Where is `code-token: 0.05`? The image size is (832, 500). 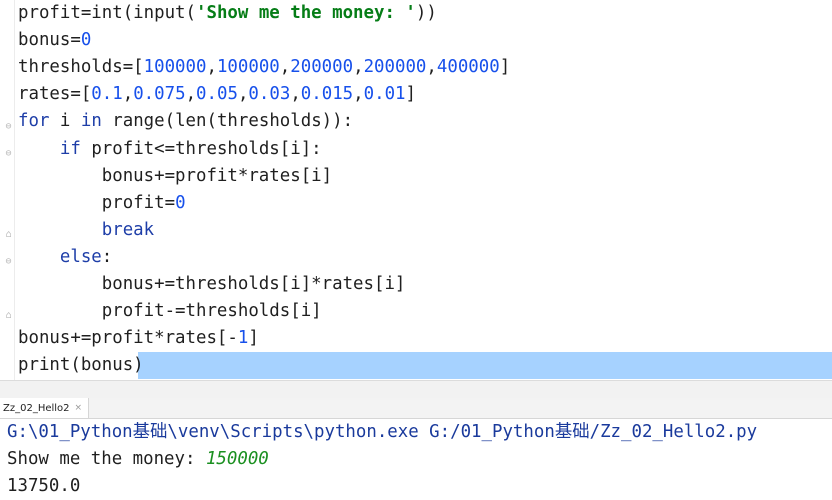
code-token: 0.05 is located at coordinates (217, 94).